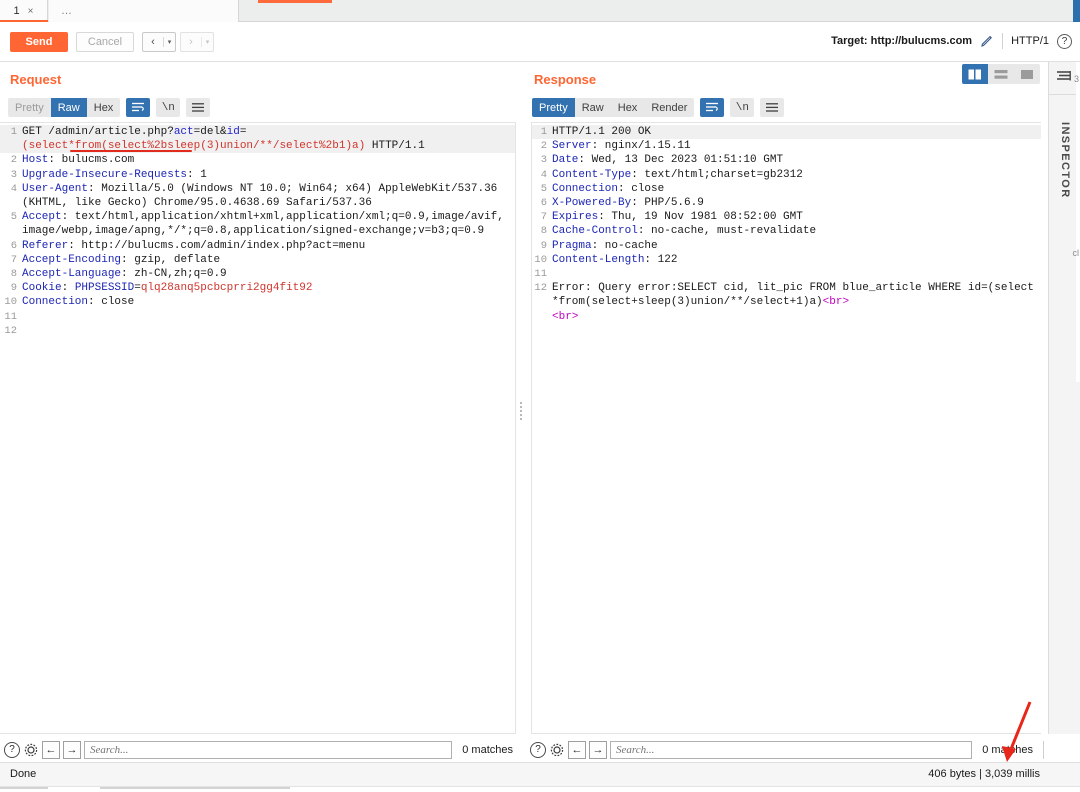  I want to click on request-mode-raw: Raw, so click(68, 107).